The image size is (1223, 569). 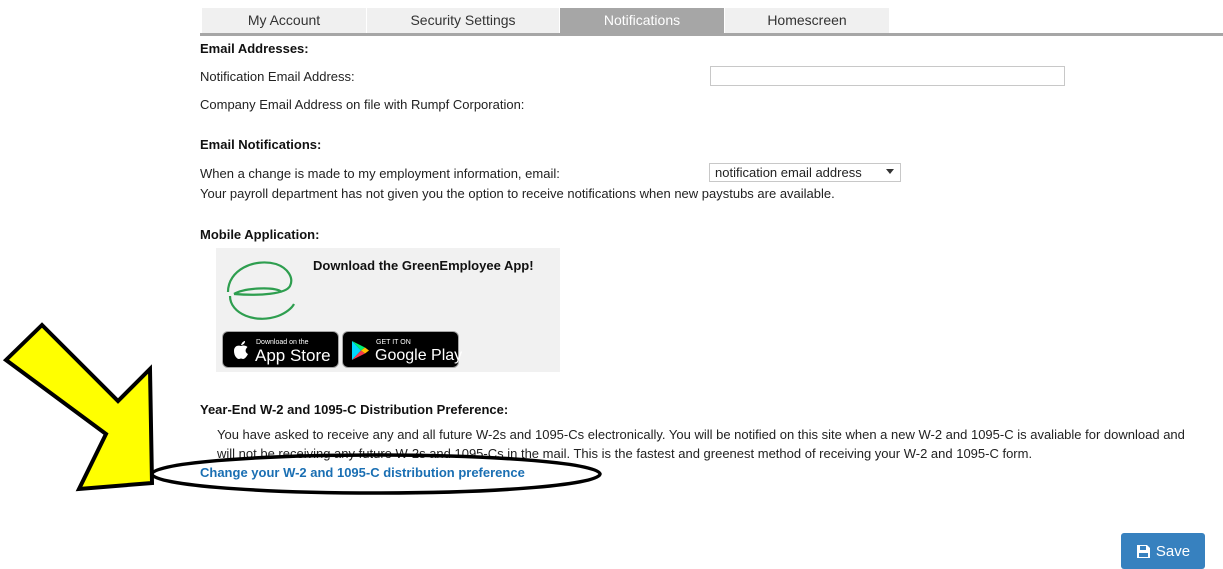 I want to click on google-play-button: GET IT ON Google Play, so click(x=402, y=349).